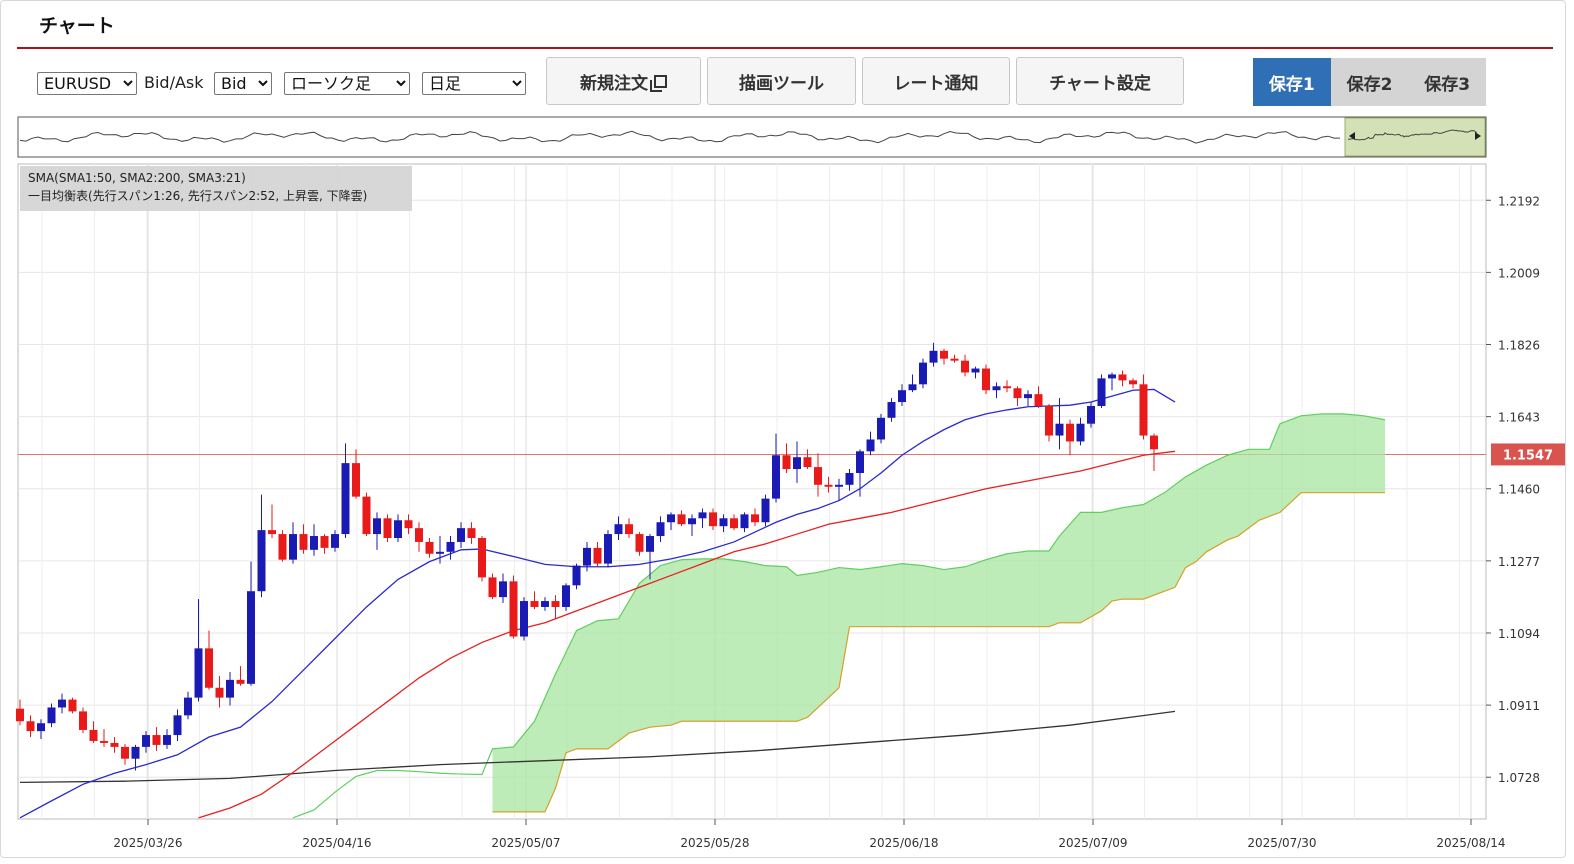 Image resolution: width=1574 pixels, height=864 pixels. I want to click on legend-sma: SMA(SMA1:50, SMA2:200, SMA3:21), so click(137, 178).